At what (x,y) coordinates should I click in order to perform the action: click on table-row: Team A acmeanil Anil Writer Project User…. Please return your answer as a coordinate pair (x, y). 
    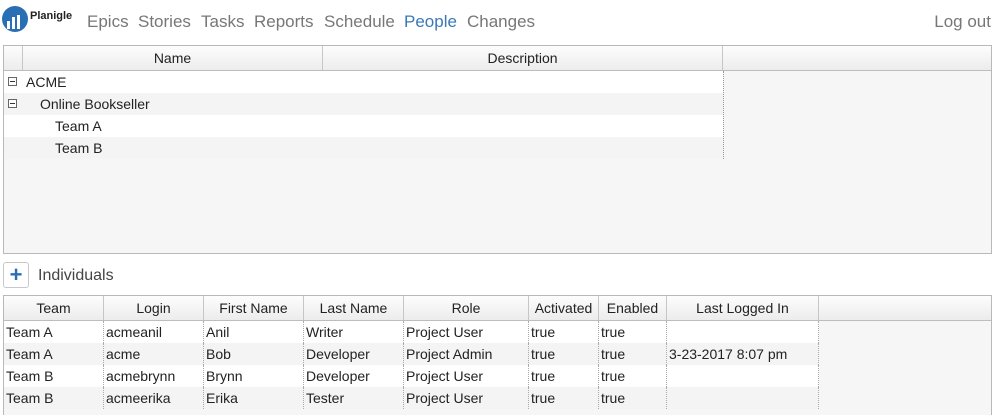
    Looking at the image, I should click on (411, 332).